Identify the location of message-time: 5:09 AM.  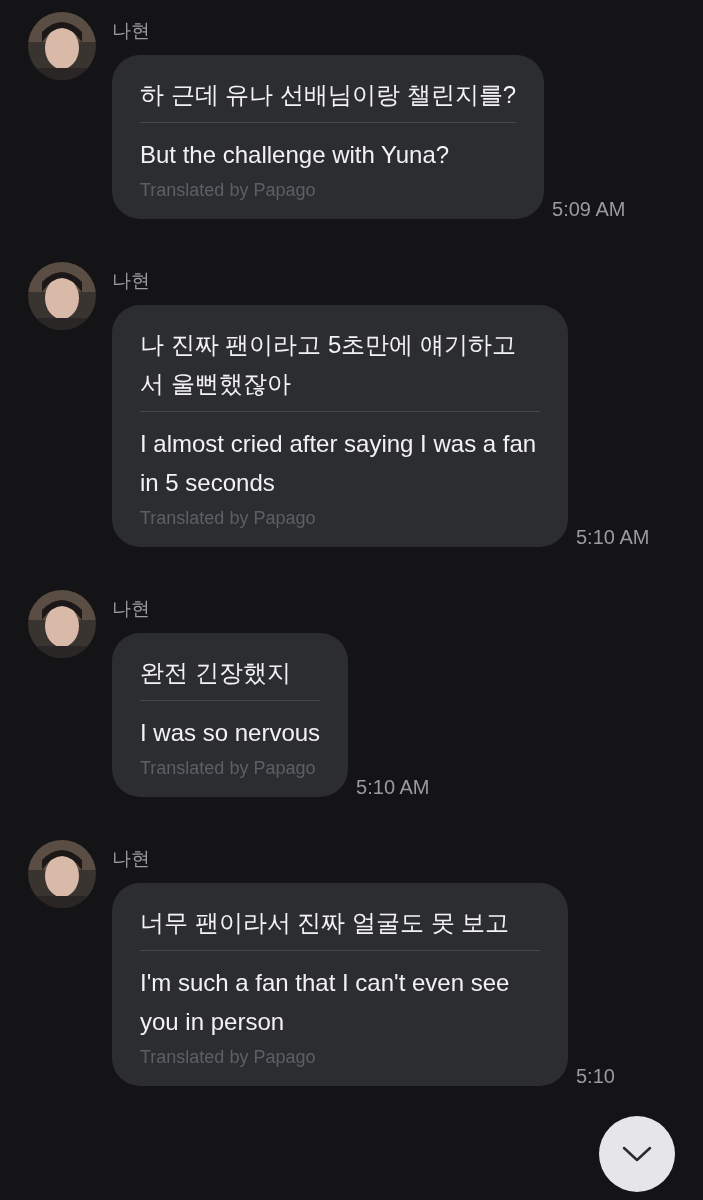
(589, 209).